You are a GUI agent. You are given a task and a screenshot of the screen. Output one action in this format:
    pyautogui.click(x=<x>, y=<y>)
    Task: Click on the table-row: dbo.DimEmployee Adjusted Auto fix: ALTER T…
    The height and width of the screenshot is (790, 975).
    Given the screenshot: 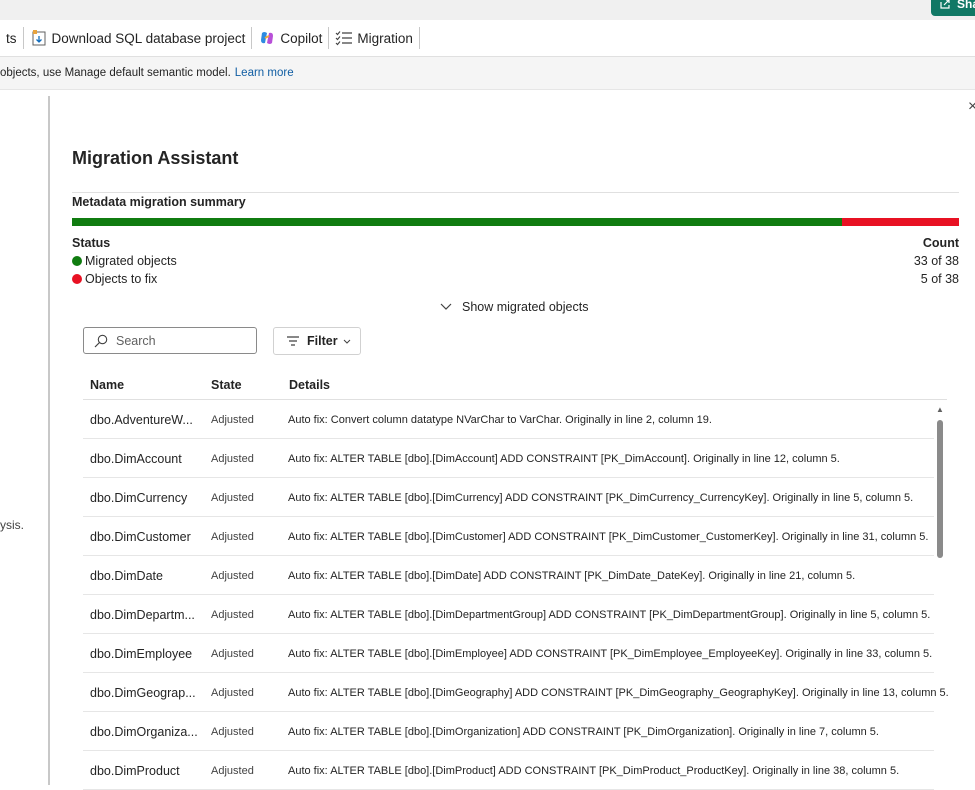 What is the action you would take?
    pyautogui.click(x=508, y=653)
    